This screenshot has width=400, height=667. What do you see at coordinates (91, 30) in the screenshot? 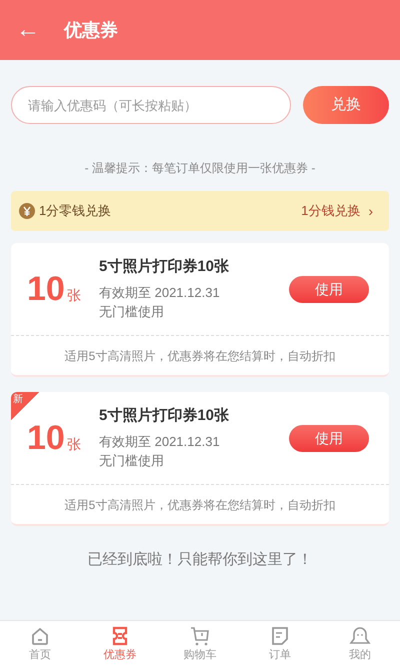
I see `page-title: 优惠券` at bounding box center [91, 30].